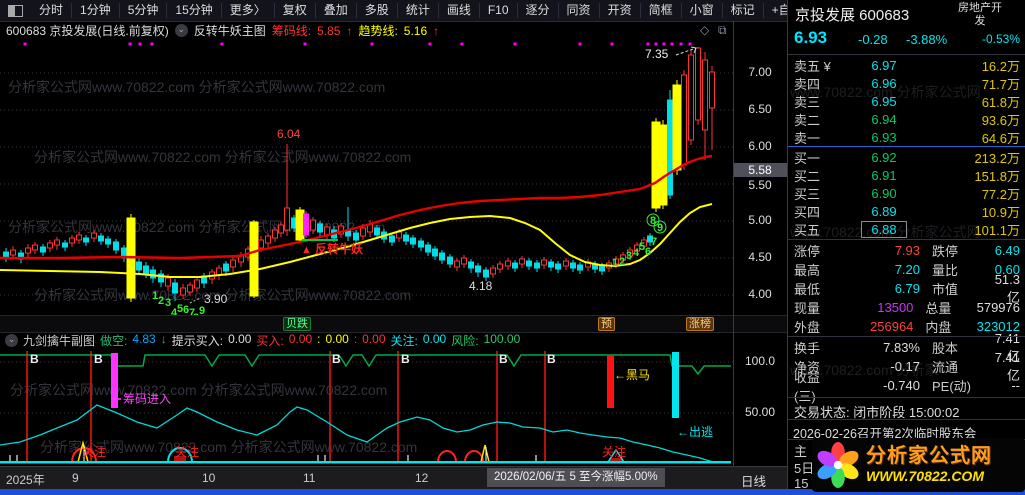 Image resolution: width=1025 pixels, height=495 pixels. I want to click on watermark-logo: 分析家公式网 WWW.70822.COM, so click(918, 465).